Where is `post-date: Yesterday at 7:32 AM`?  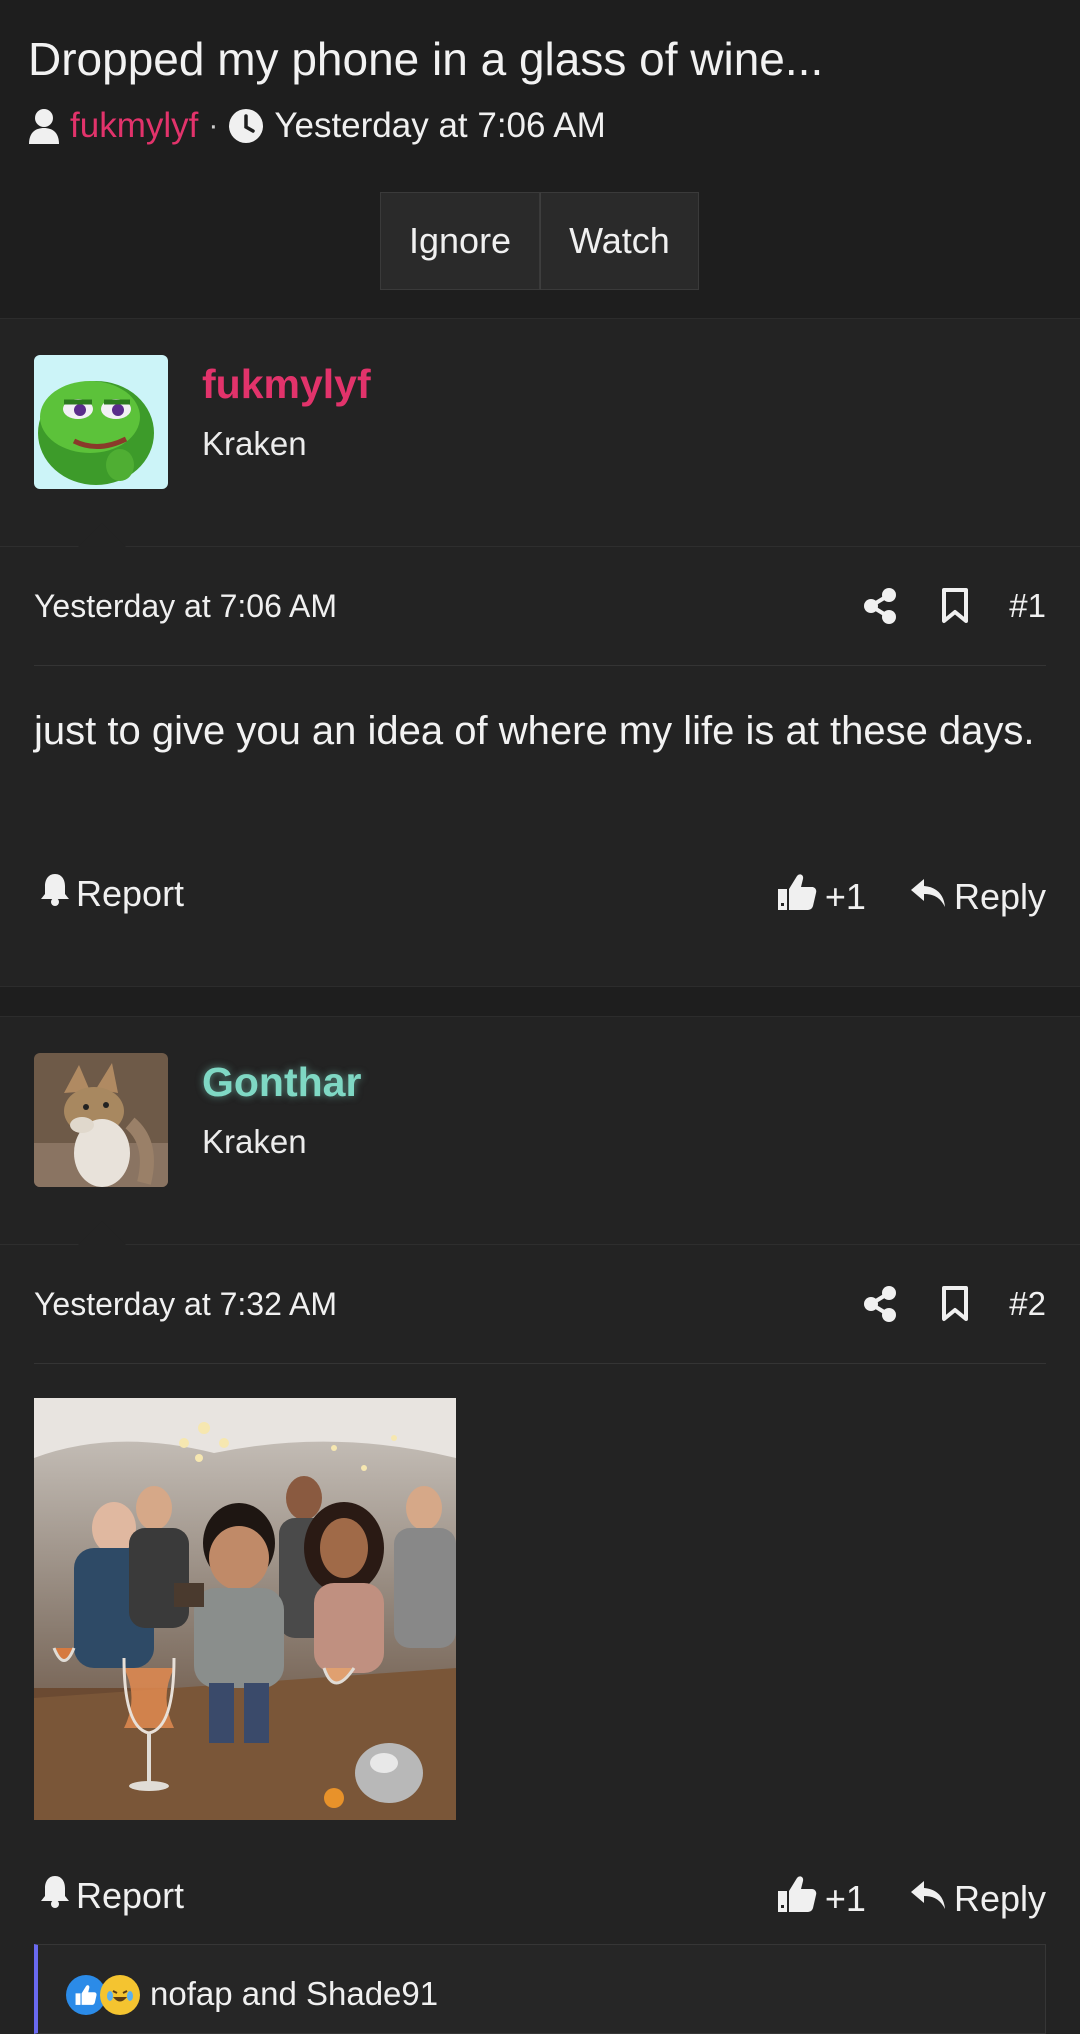 post-date: Yesterday at 7:32 AM is located at coordinates (185, 1304).